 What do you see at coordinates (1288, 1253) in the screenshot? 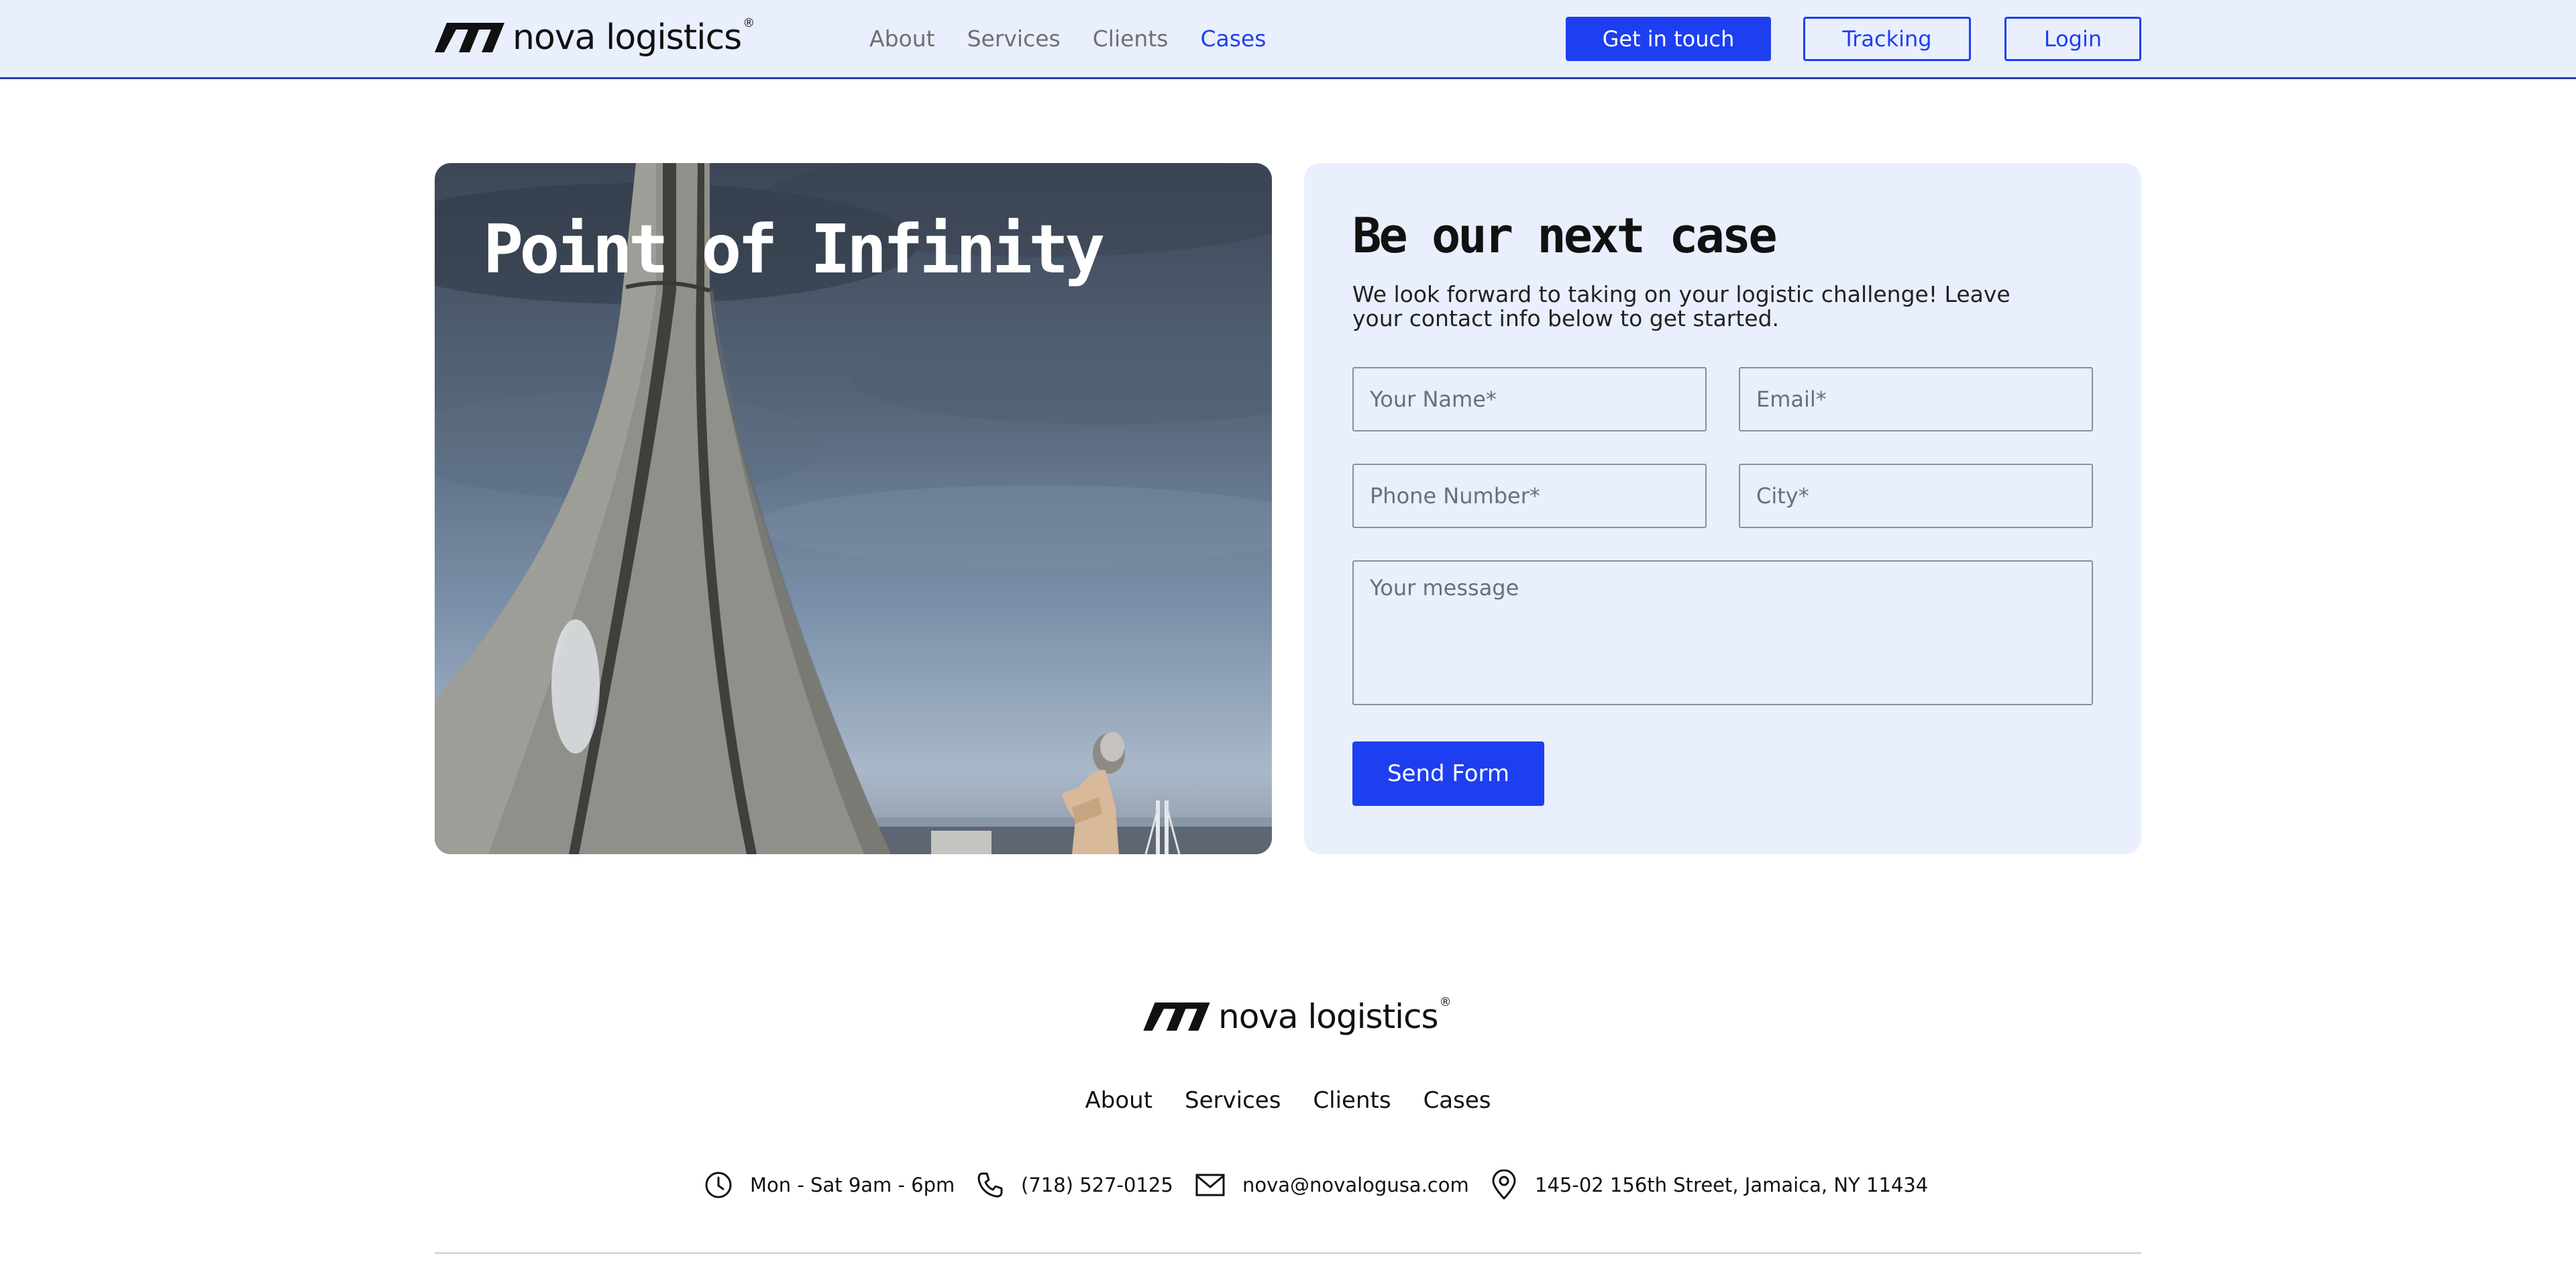
I see `footer-divider` at bounding box center [1288, 1253].